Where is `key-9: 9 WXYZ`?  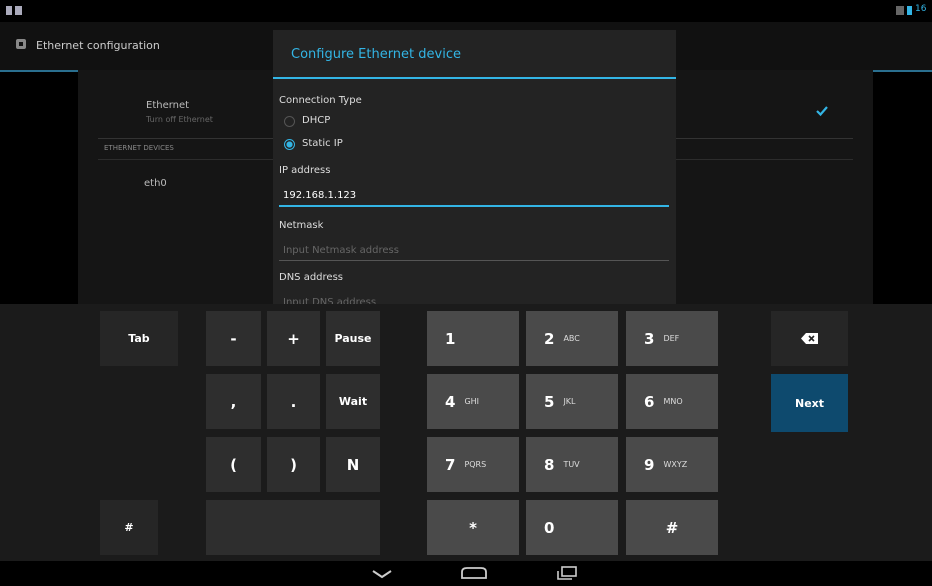
key-9: 9 WXYZ is located at coordinates (672, 464).